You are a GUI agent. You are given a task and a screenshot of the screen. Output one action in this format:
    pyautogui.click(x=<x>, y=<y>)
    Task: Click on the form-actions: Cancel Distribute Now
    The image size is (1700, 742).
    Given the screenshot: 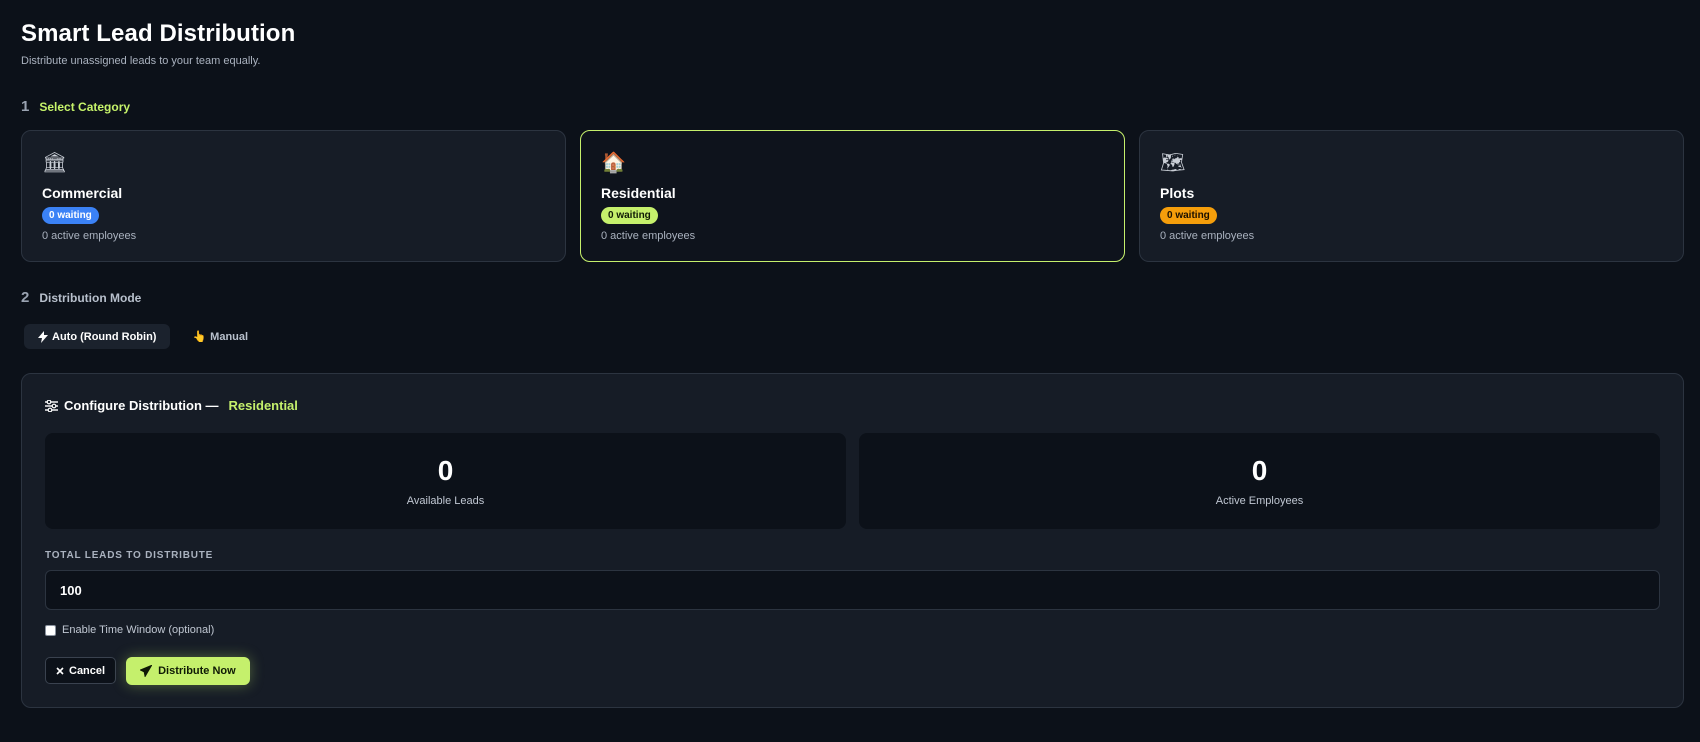 What is the action you would take?
    pyautogui.click(x=147, y=671)
    